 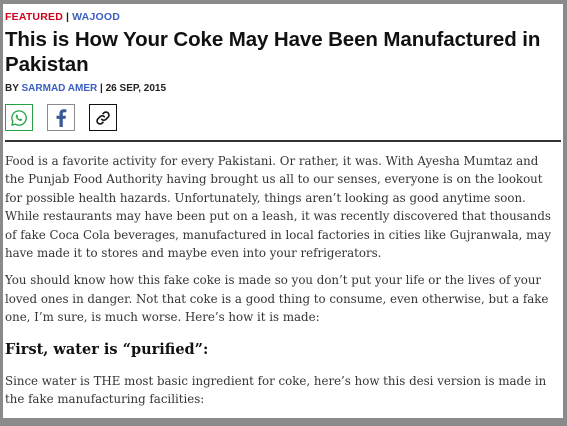 I want to click on article-subheading: First, water is “purified”:, so click(x=107, y=349).